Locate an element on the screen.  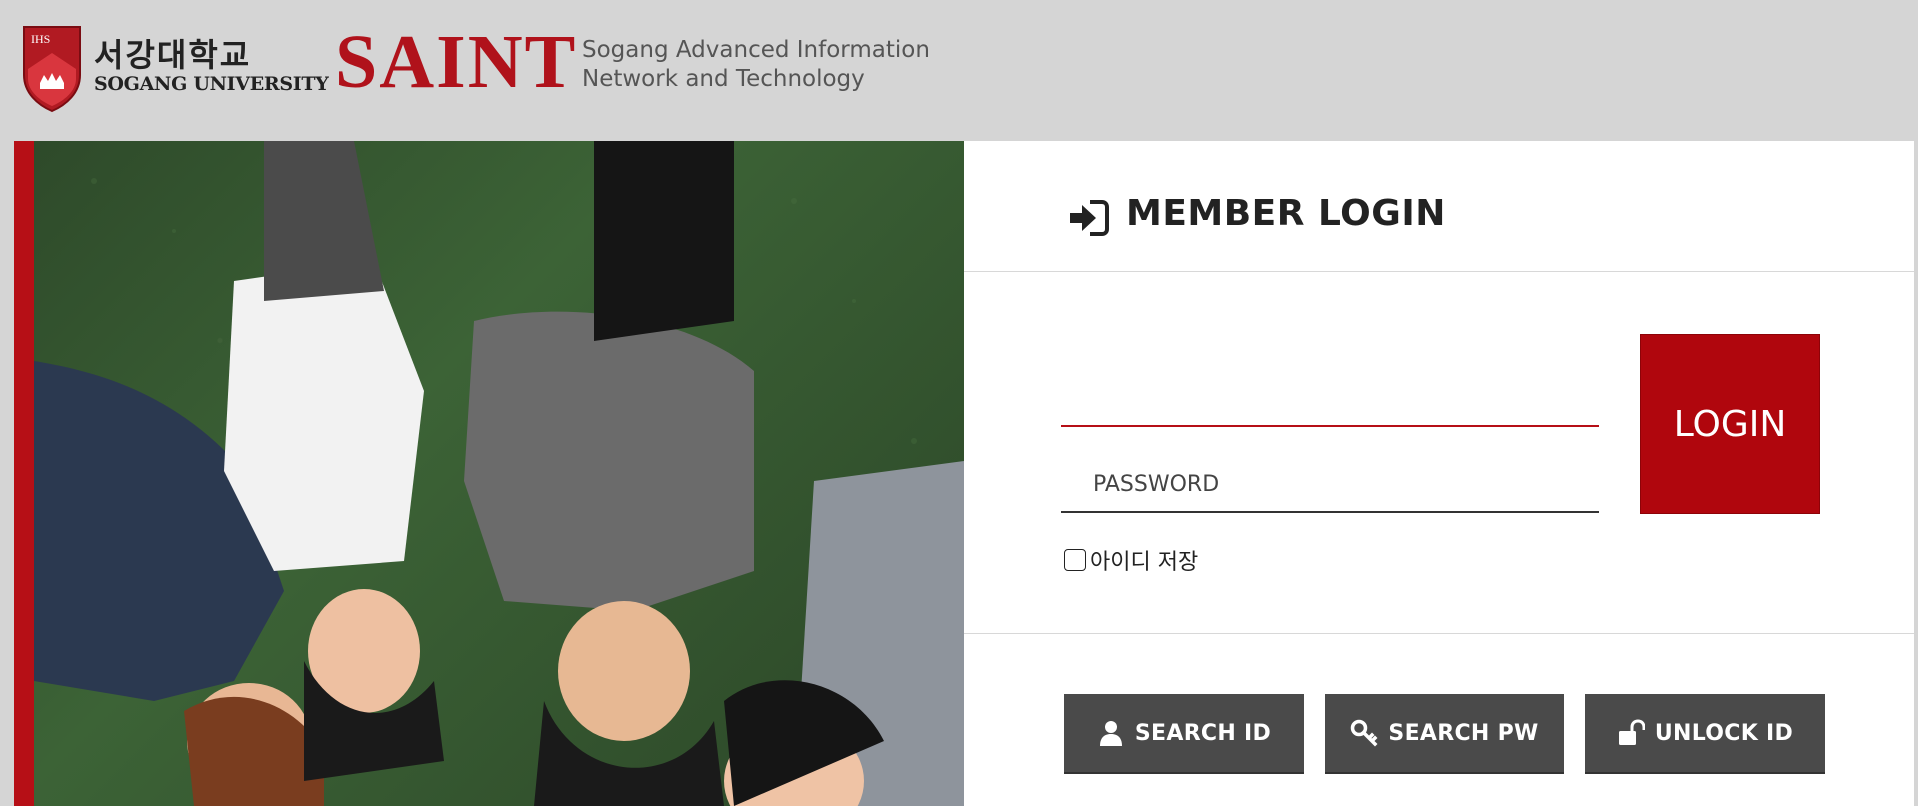
search-pw-label: SEARCH PW is located at coordinates (1463, 733).